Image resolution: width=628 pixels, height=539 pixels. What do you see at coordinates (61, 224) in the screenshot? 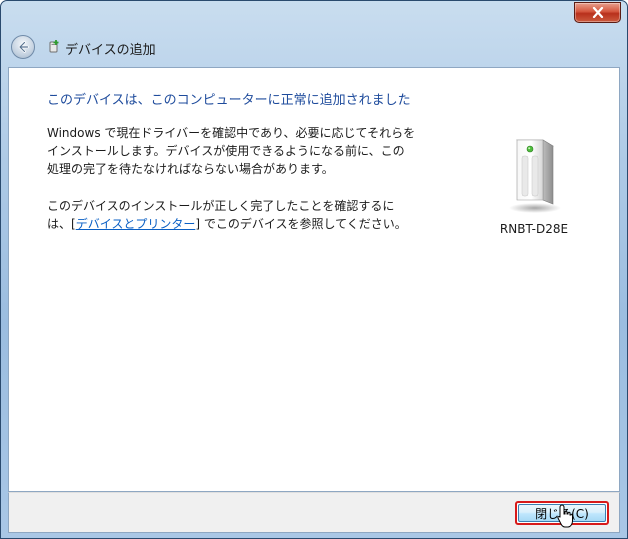
I see `text-fragment: は、[` at bounding box center [61, 224].